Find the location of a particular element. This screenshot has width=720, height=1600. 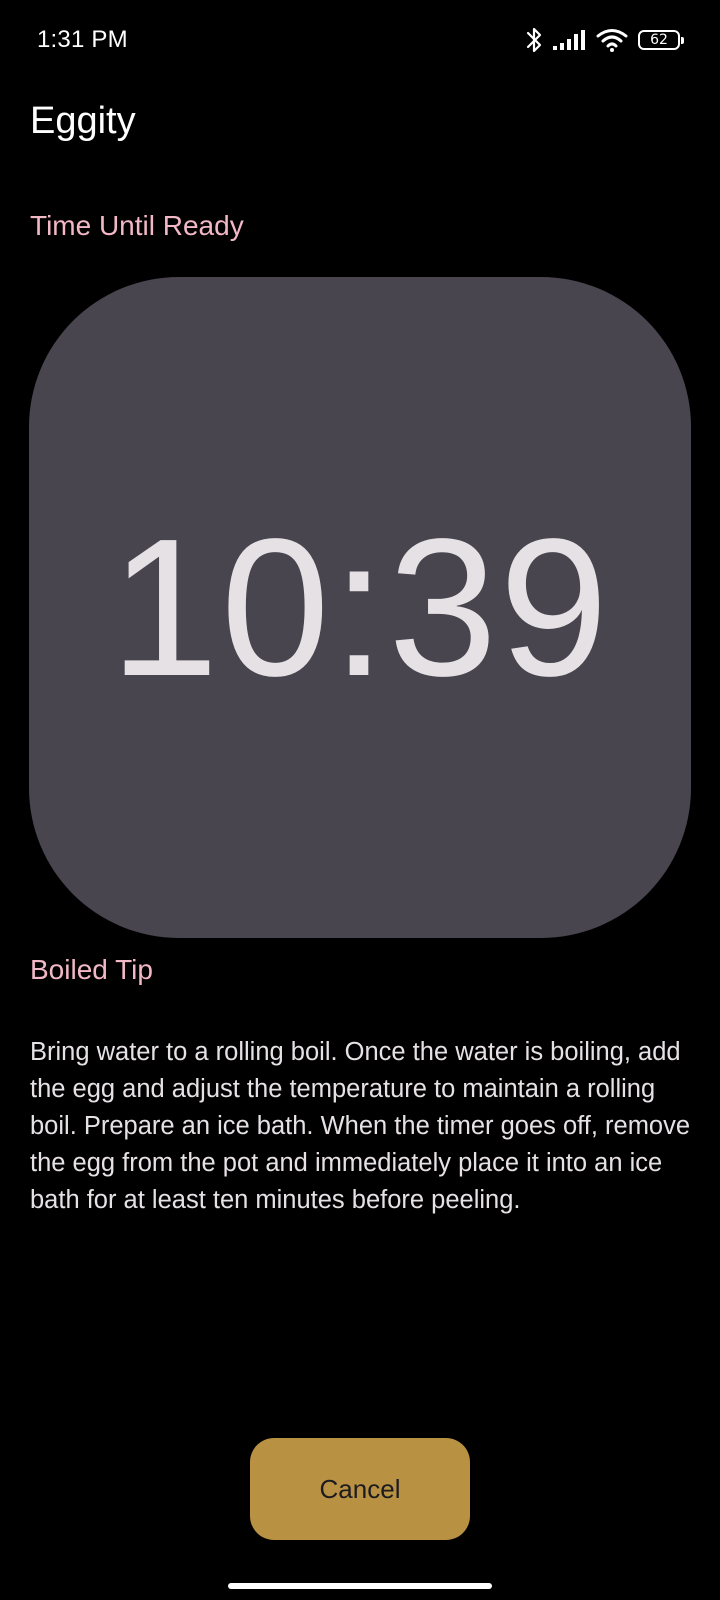

status-time: 1:31 PM is located at coordinates (82, 39).